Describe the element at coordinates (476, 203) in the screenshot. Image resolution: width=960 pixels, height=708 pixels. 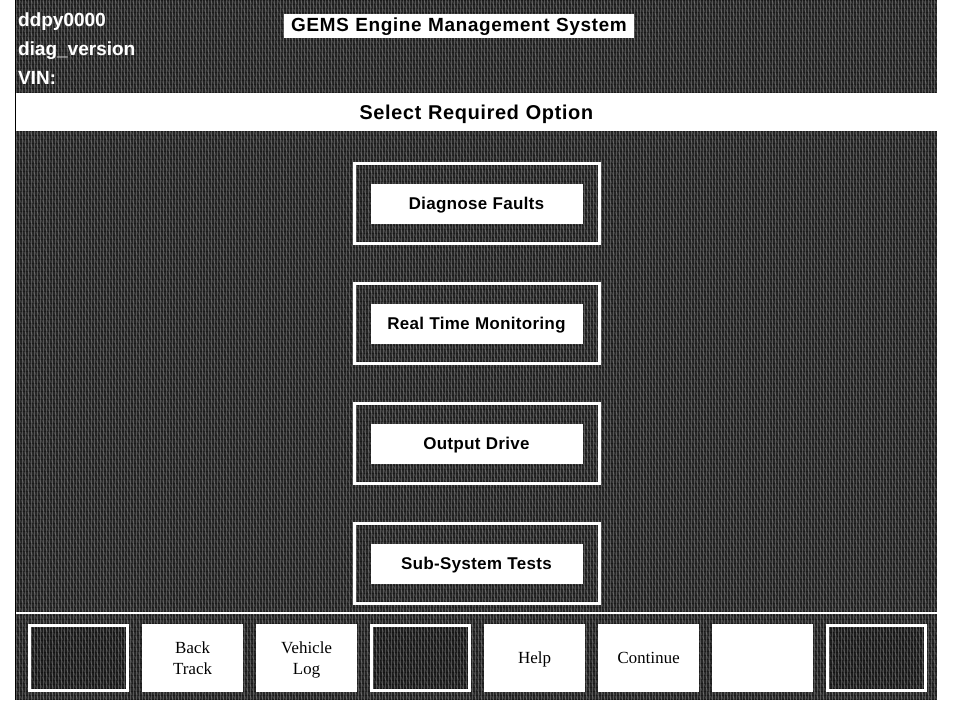
I see `menu-option-button: Diagnose Faults` at that location.